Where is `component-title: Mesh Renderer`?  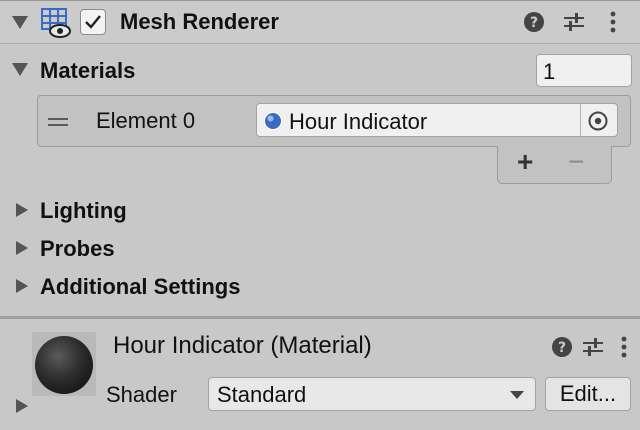 component-title: Mesh Renderer is located at coordinates (199, 21).